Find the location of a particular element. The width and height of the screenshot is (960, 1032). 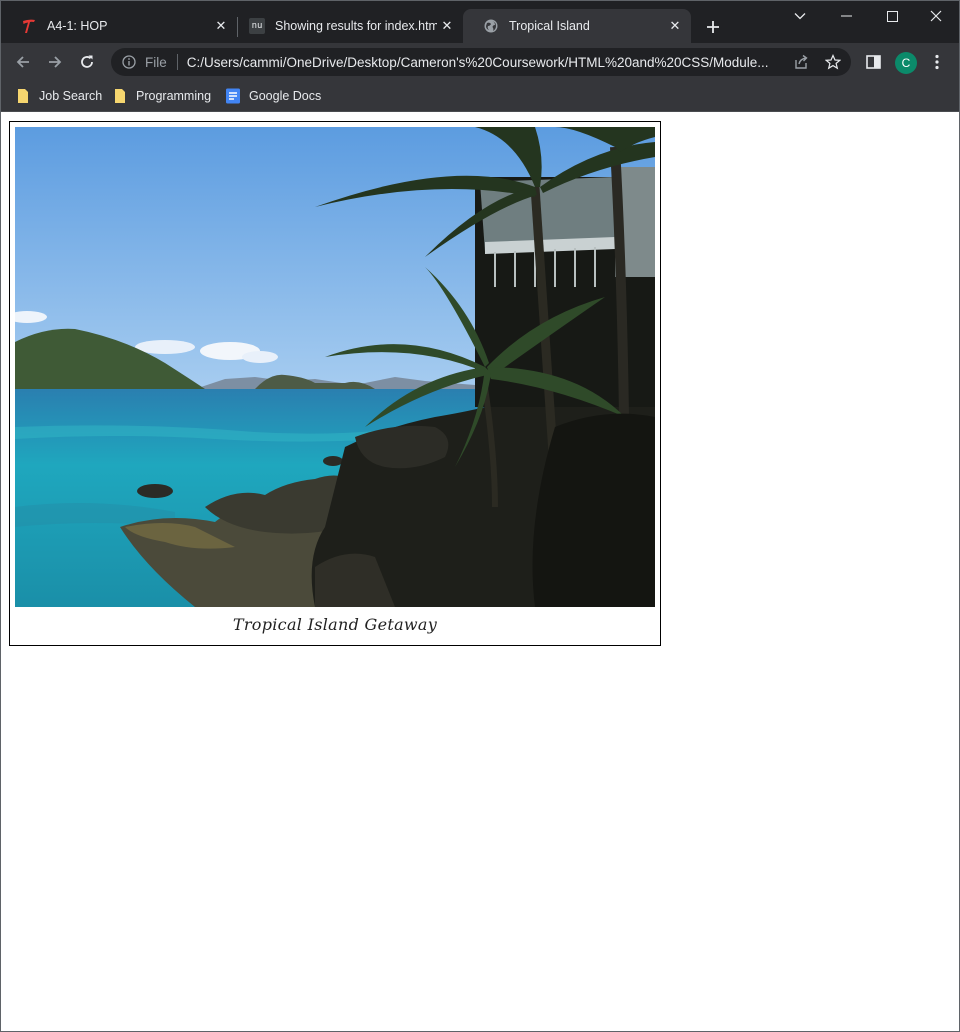

figure-caption: Tropical Island Getaway is located at coordinates (335, 624).